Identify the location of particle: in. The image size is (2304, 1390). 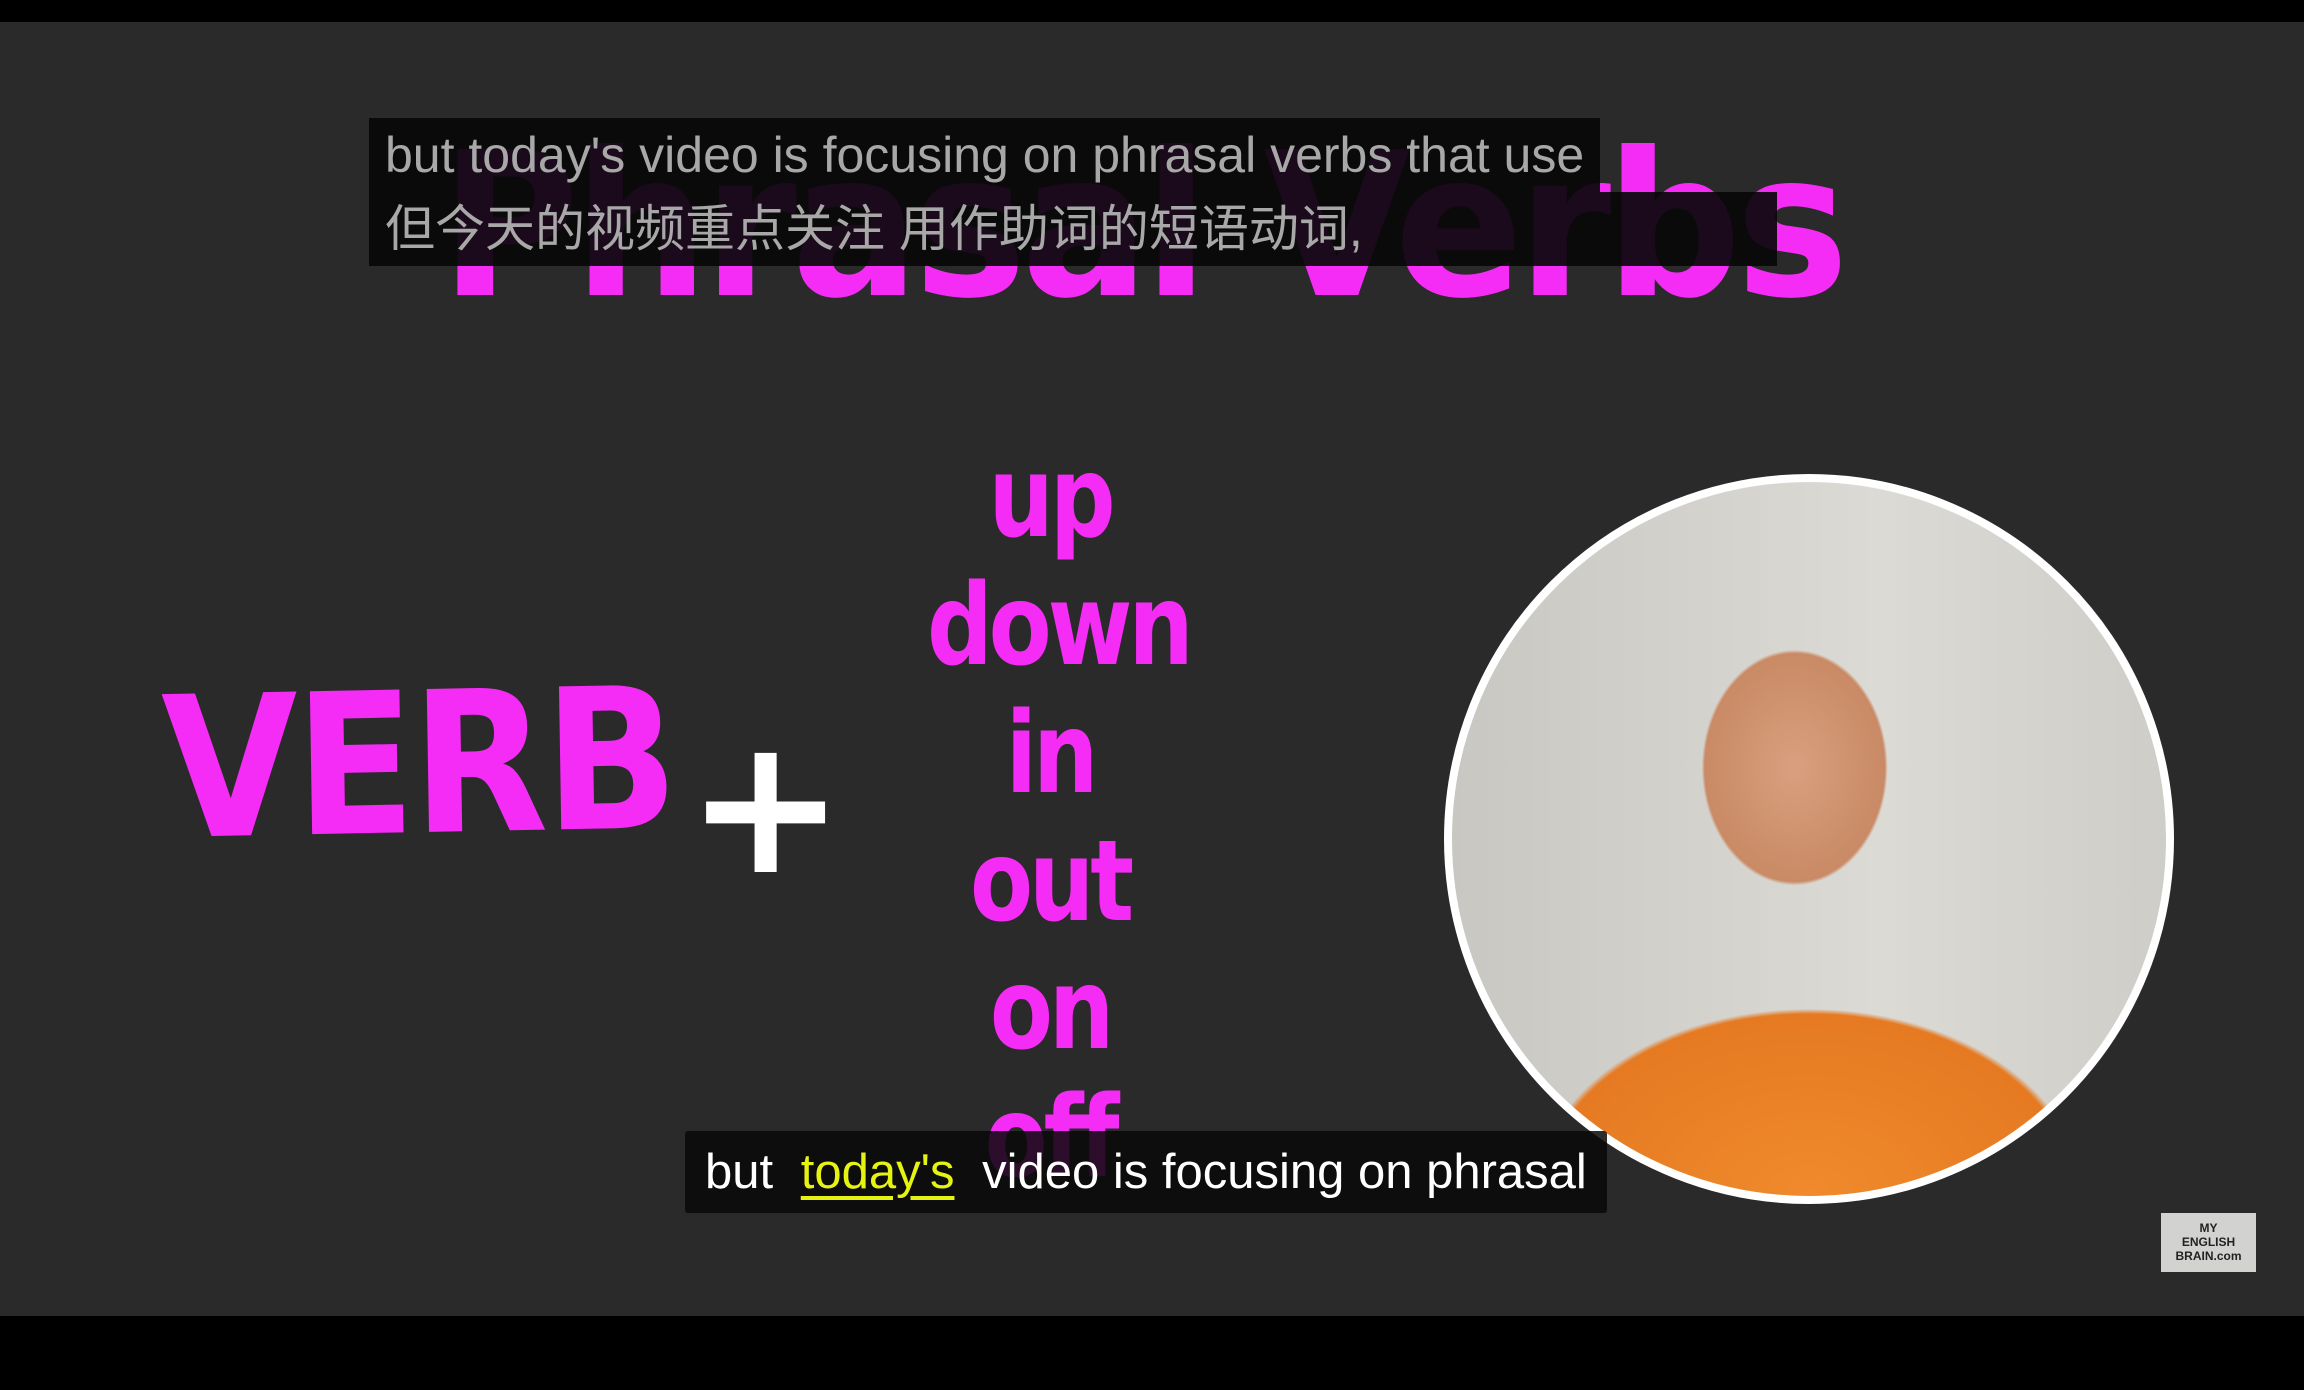
(1052, 754).